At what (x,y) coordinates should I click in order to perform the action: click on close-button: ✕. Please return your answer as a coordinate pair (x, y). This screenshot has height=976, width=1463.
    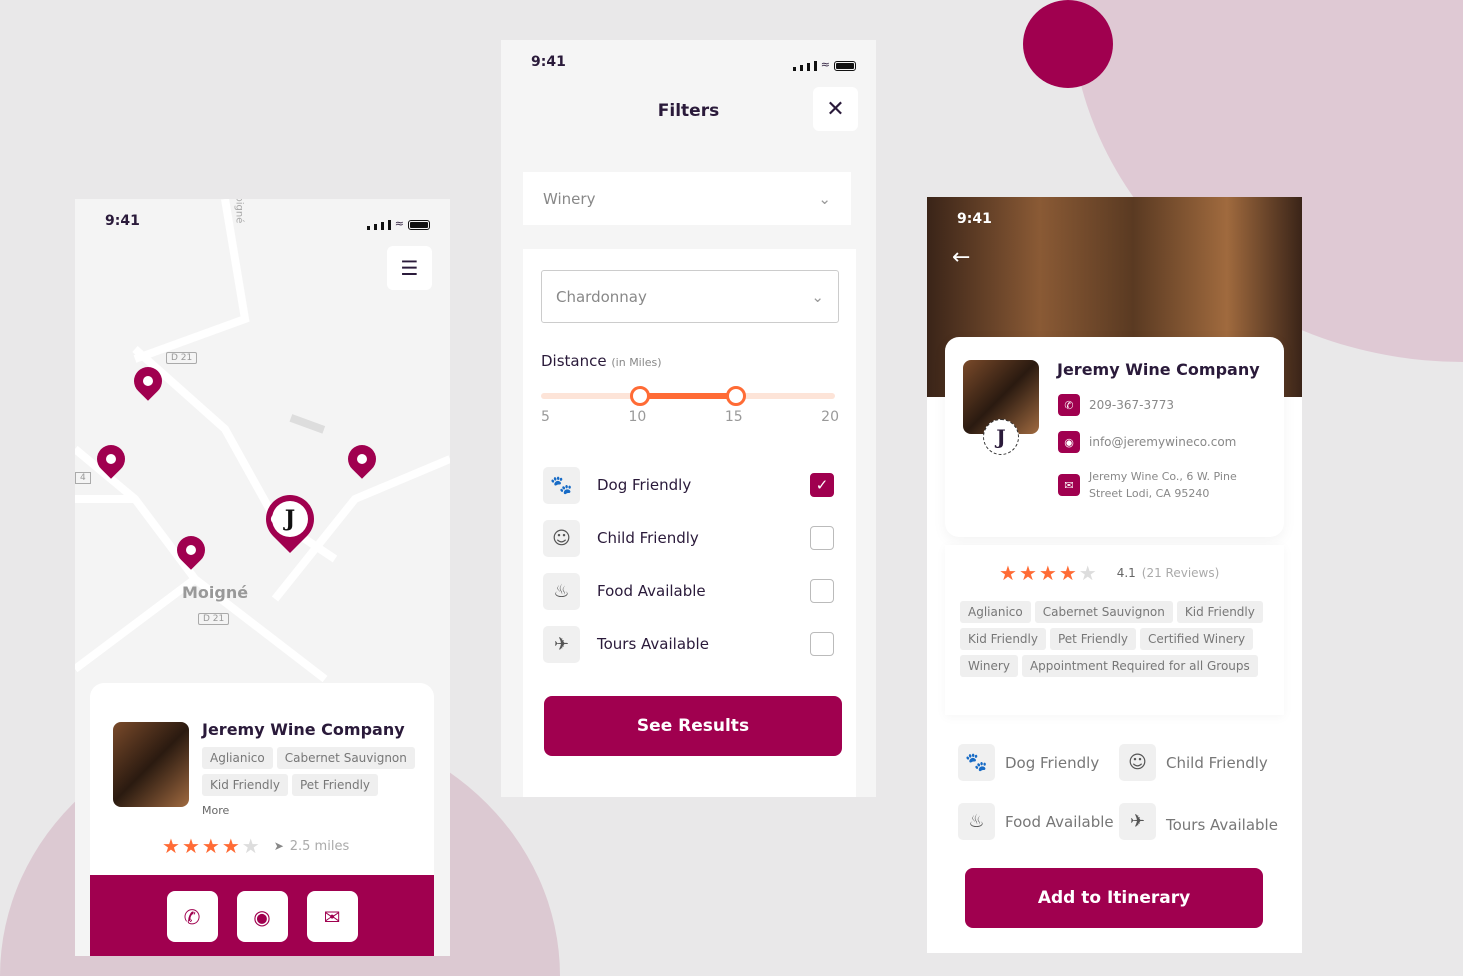
    Looking at the image, I should click on (835, 109).